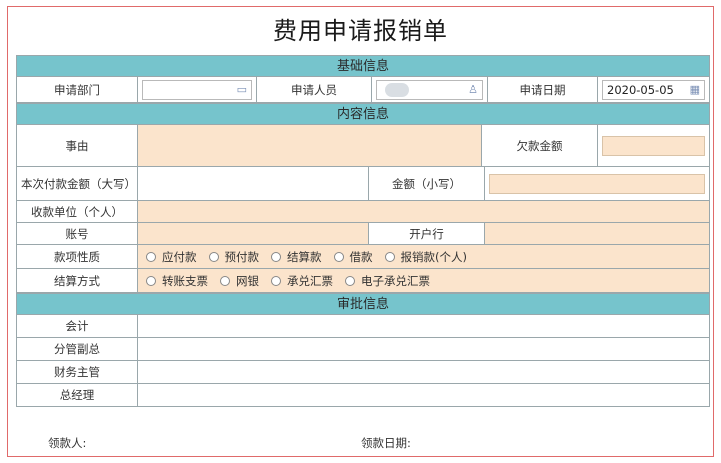 The image size is (721, 463). What do you see at coordinates (241, 89) in the screenshot?
I see `building-icon: ▭` at bounding box center [241, 89].